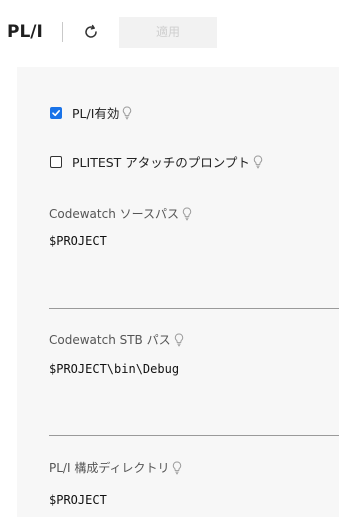 The width and height of the screenshot is (339, 517). I want to click on pli-config-dir-label-row: PL/I 構成ディレクトリ, so click(115, 467).